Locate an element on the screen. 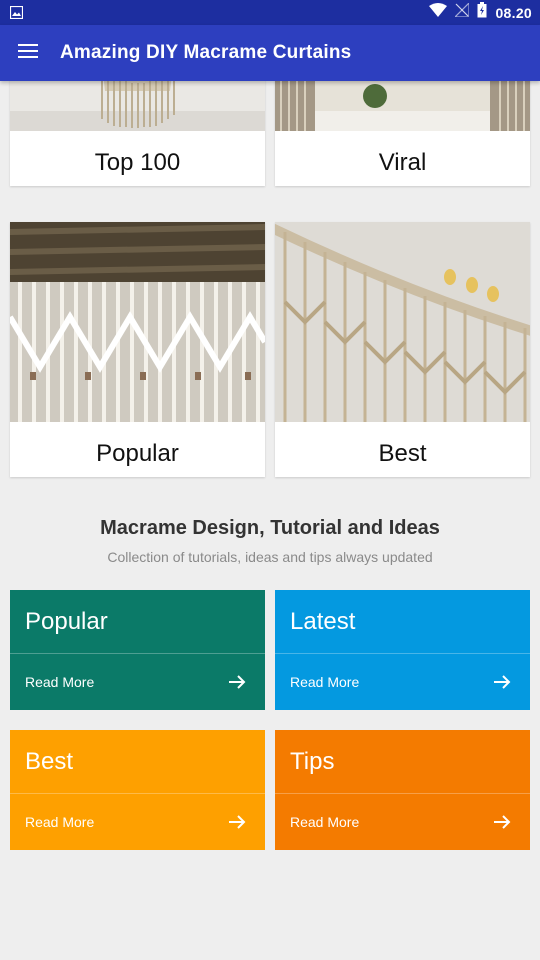  tile-title: Best is located at coordinates (49, 761).